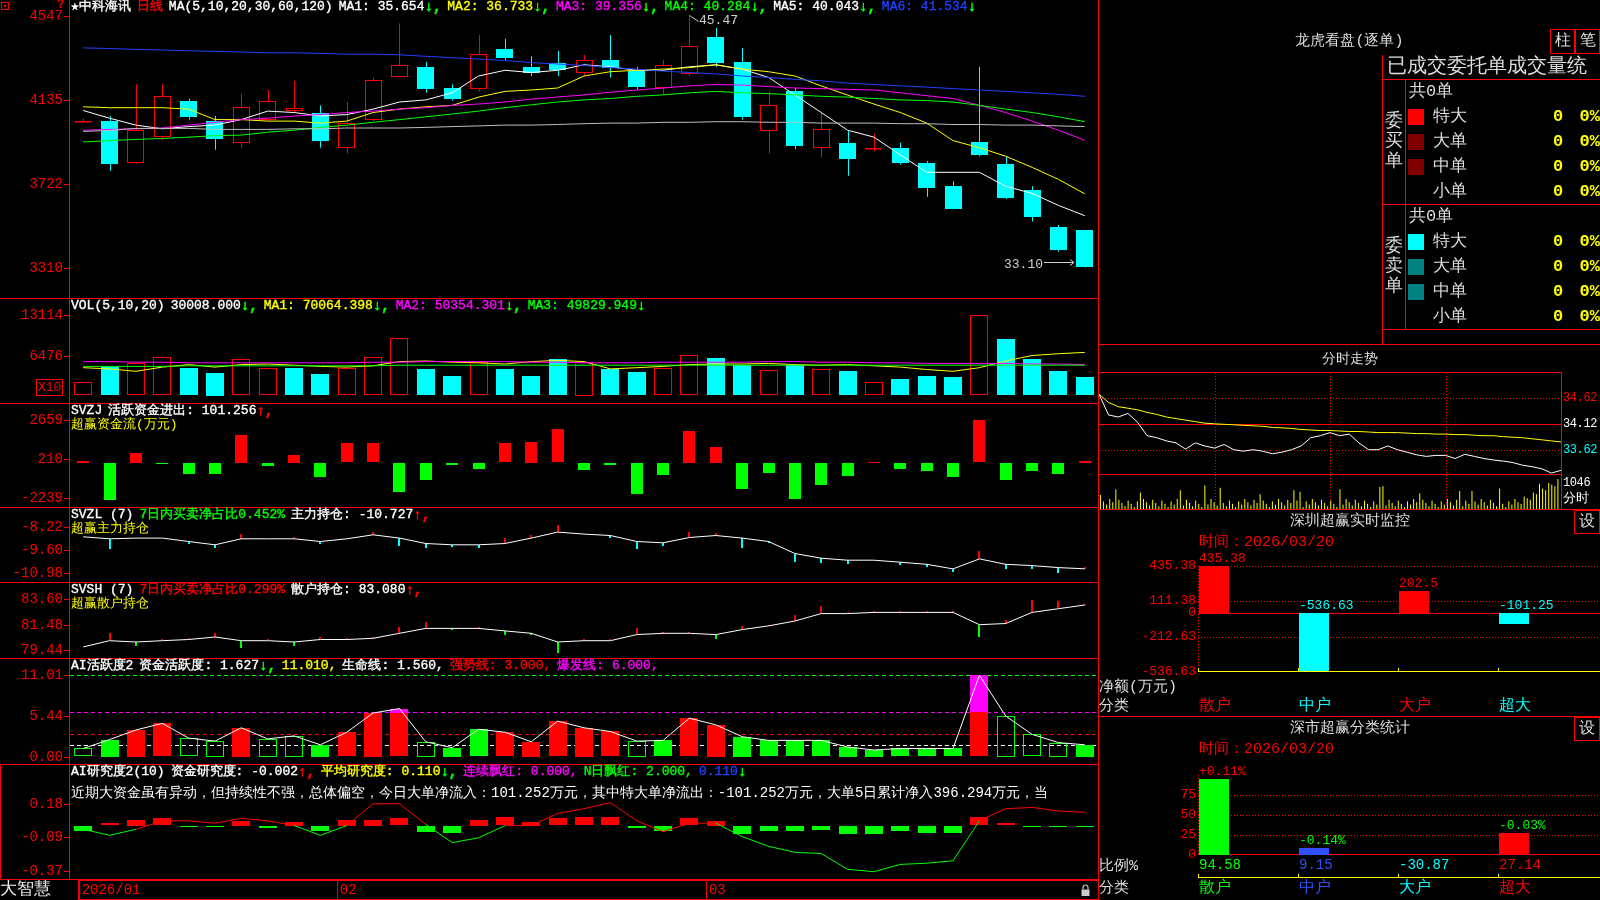 The width and height of the screenshot is (1600, 900). I want to click on axis-label: 81.48, so click(42, 624).